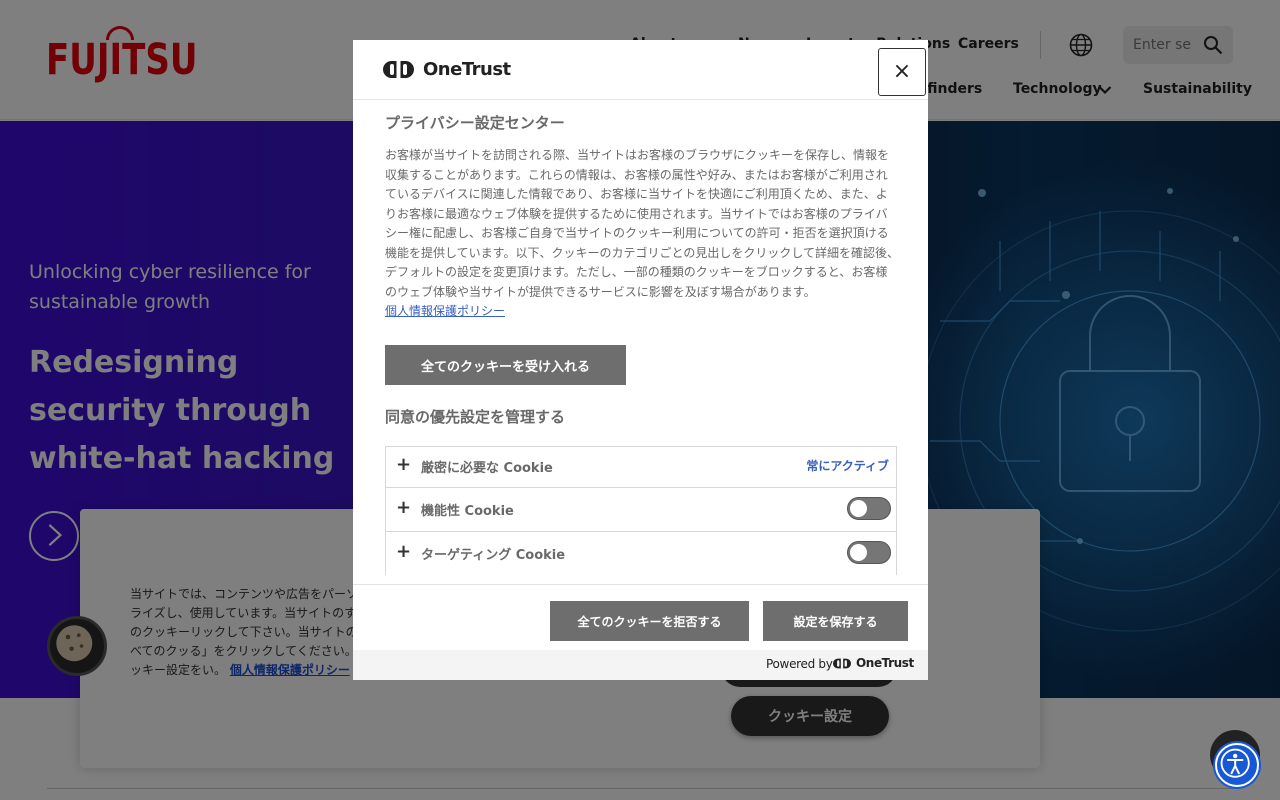  I want to click on functional-cookie-toggle, so click(869, 508).